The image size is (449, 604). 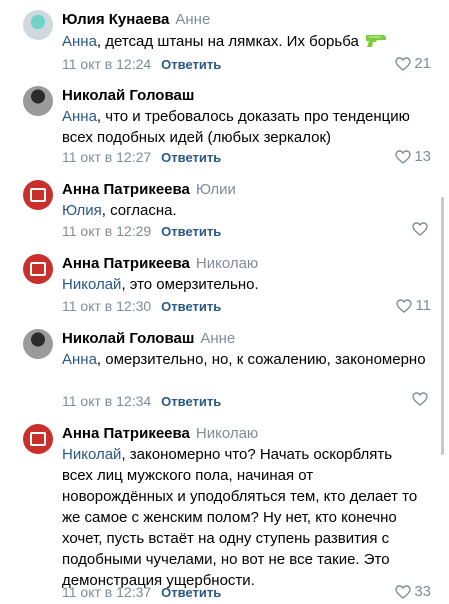 I want to click on comment-meta: 11 окт в 12:29 Ответить, so click(x=141, y=231).